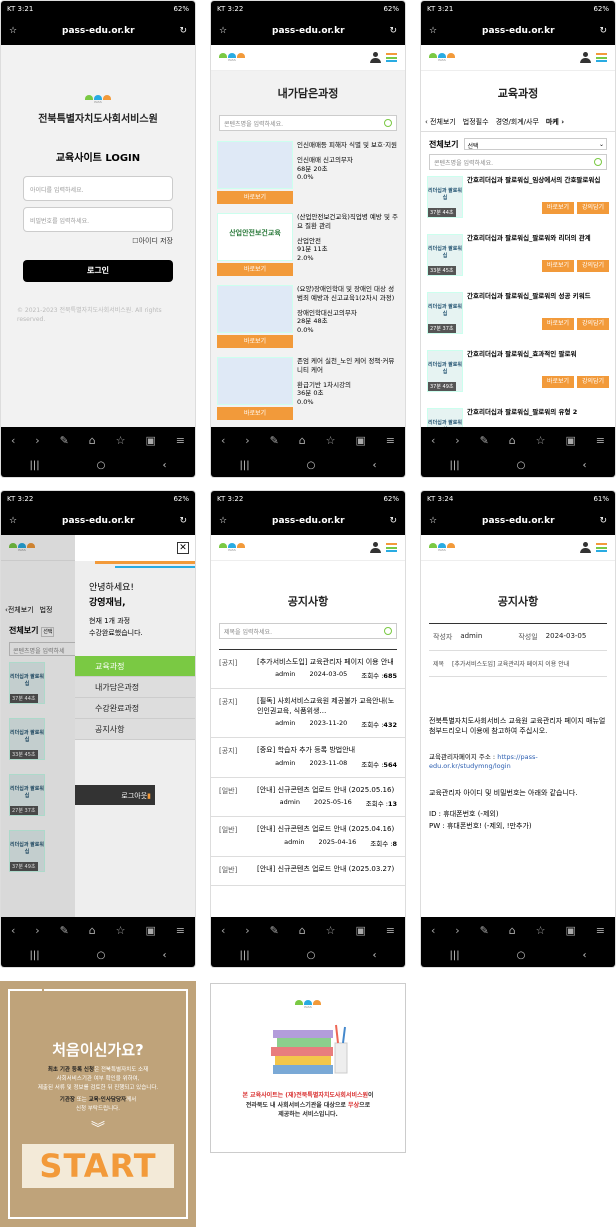 The height and width of the screenshot is (1227, 616). I want to click on course-thumbnail, so click(255, 309).